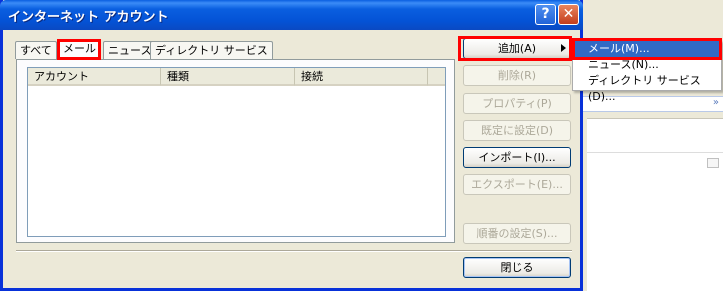 This screenshot has width=723, height=292. What do you see at coordinates (545, 14) in the screenshot?
I see `help-button: ?` at bounding box center [545, 14].